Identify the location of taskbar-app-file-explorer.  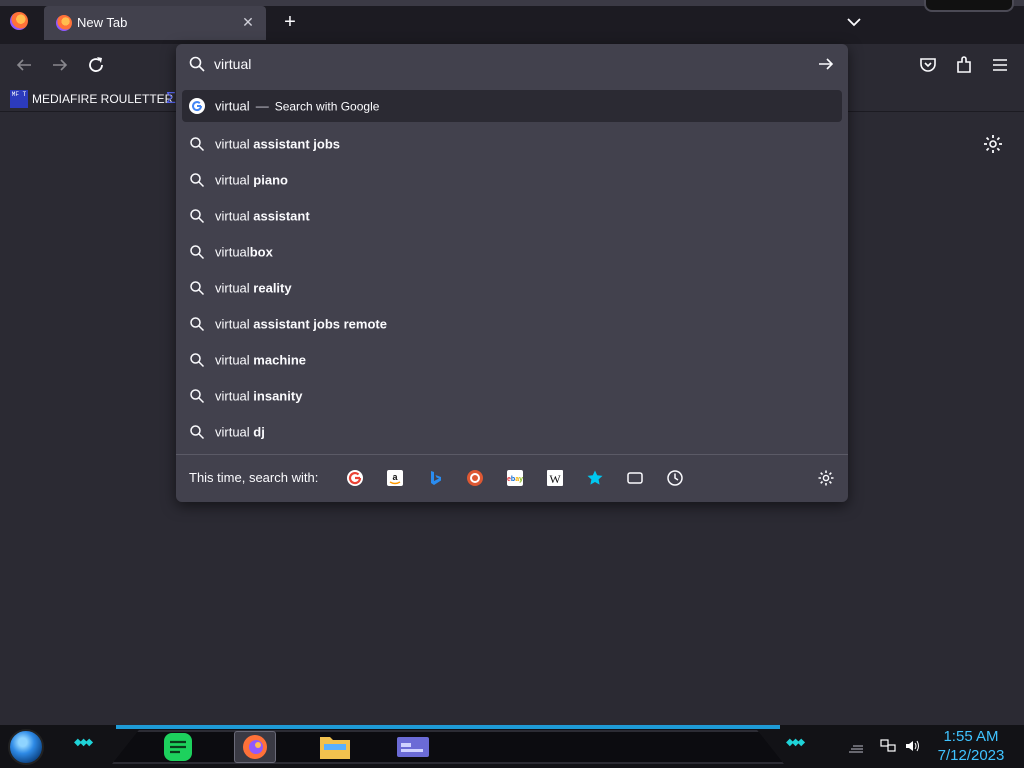
(335, 747).